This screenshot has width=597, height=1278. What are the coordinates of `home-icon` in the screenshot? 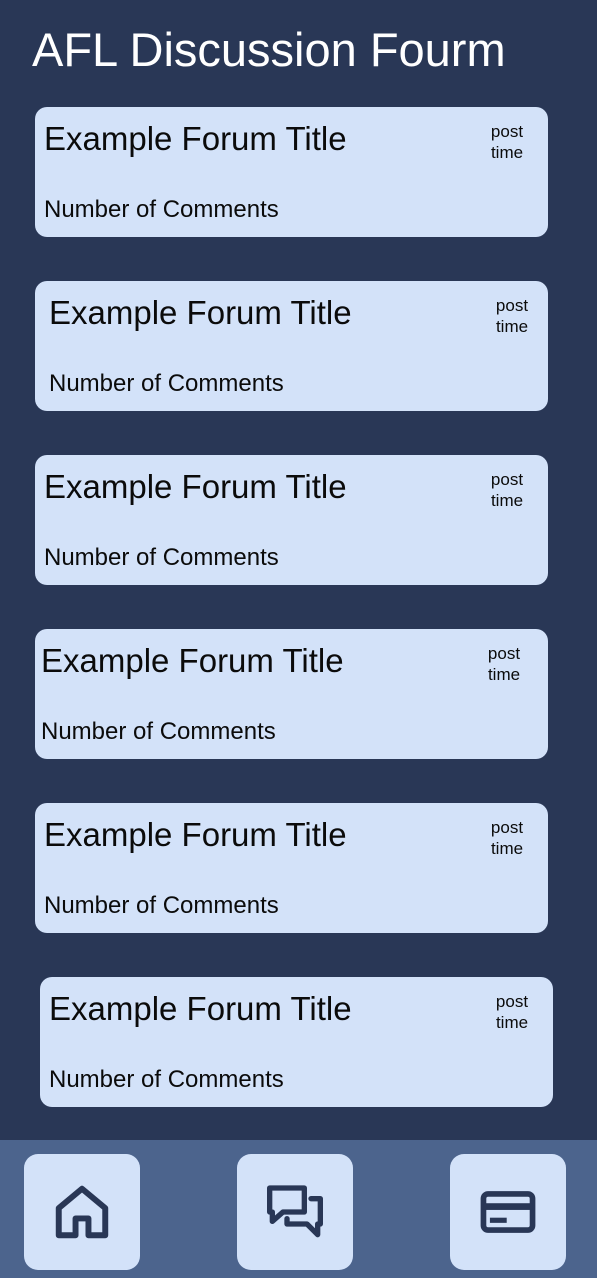 It's located at (82, 1212).